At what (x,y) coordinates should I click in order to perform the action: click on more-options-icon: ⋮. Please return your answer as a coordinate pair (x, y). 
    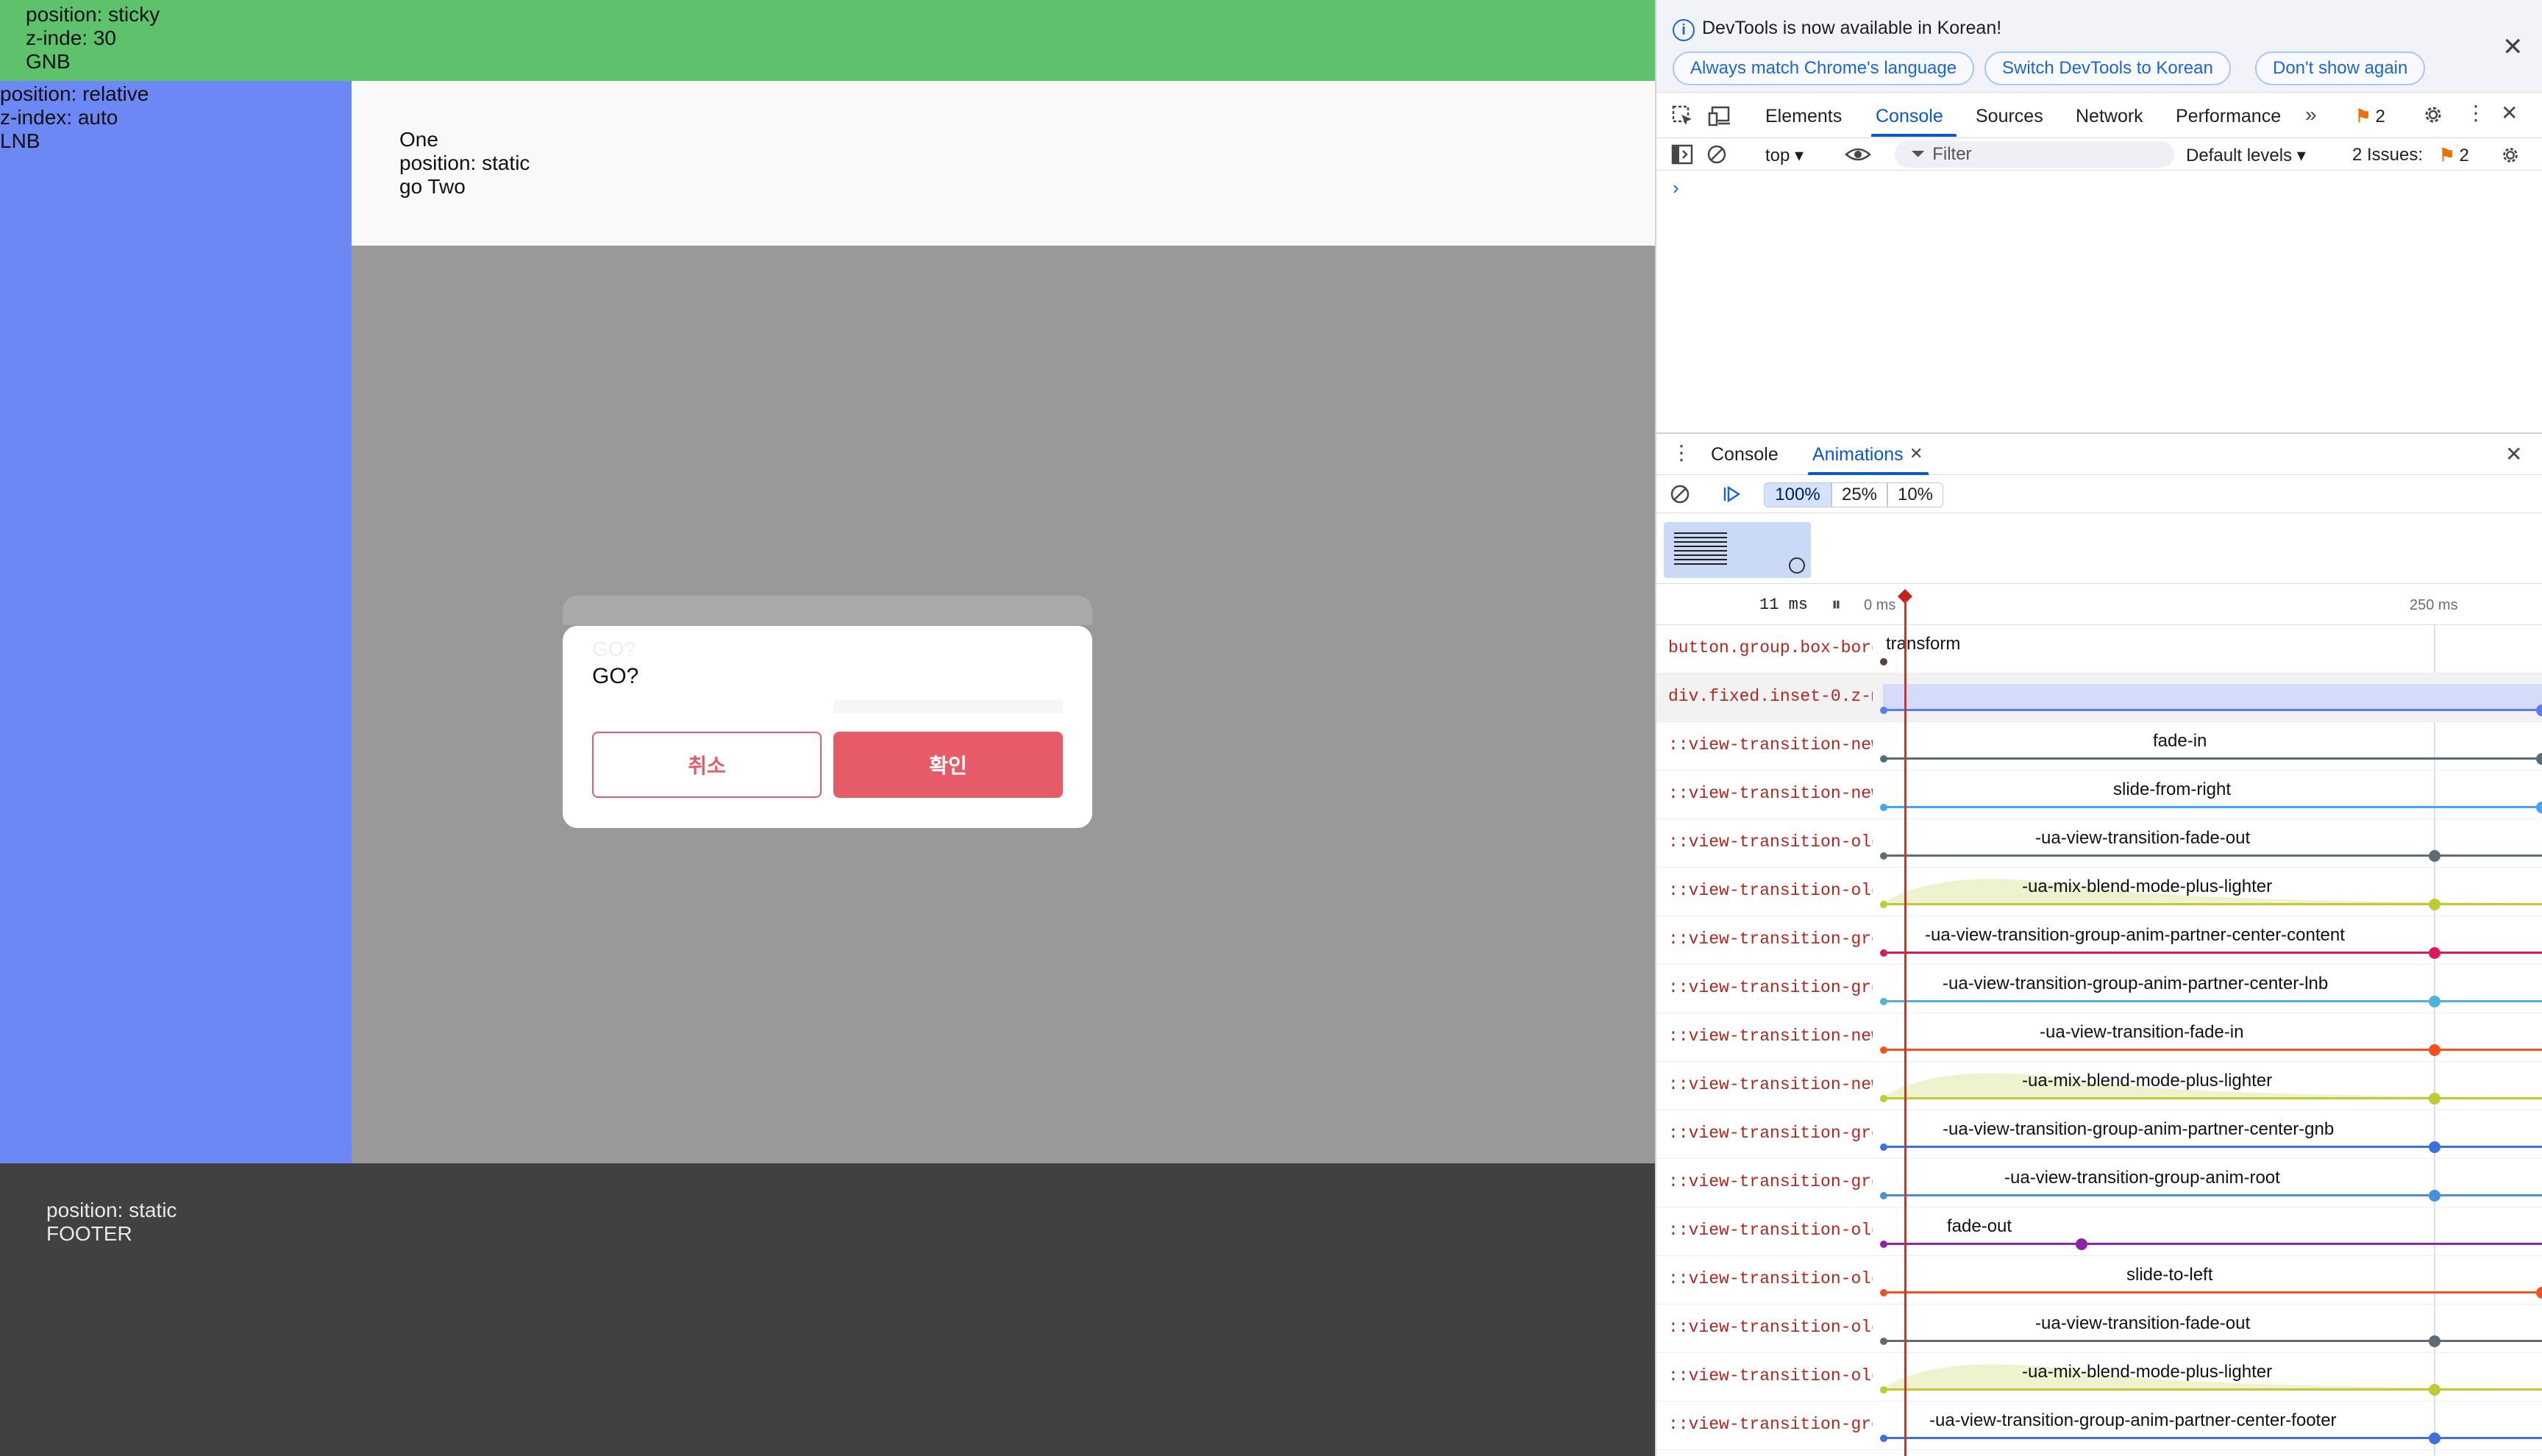
    Looking at the image, I should click on (2476, 113).